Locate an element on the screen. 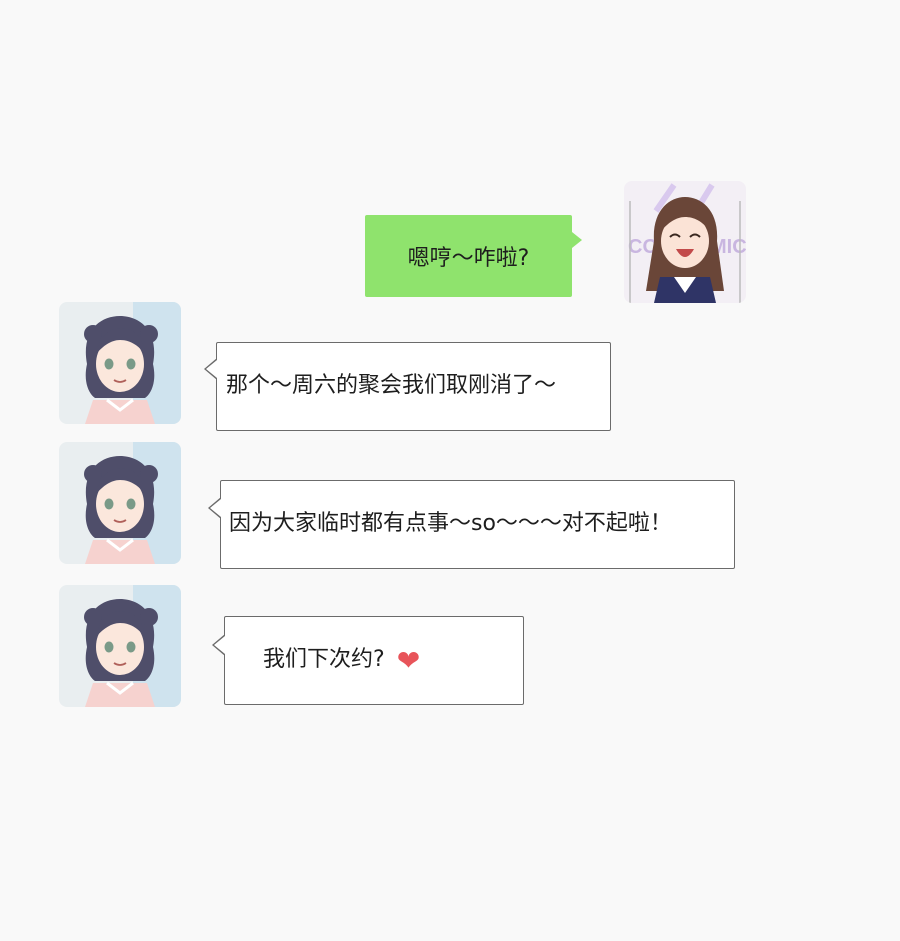 This screenshot has height=941, width=900. message-text: 那个～周六的聚会我们取刚消了～ is located at coordinates (391, 386).